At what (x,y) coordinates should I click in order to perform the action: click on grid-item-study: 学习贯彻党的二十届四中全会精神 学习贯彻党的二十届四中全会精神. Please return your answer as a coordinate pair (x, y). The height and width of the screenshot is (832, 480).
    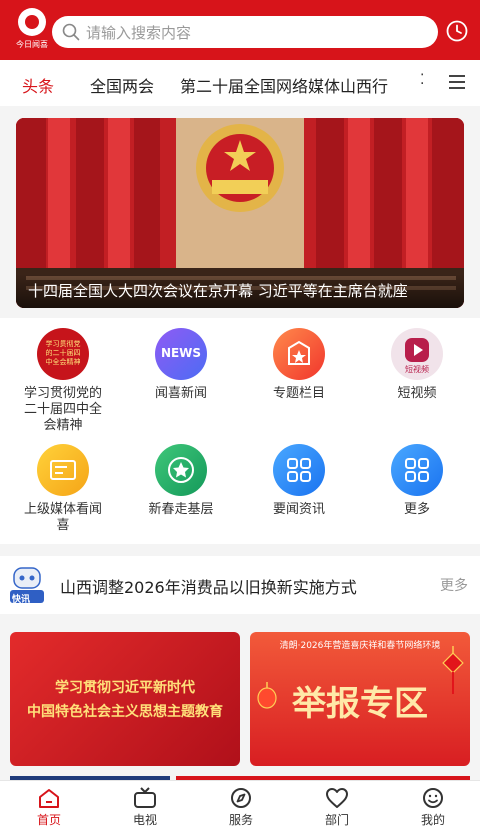
    Looking at the image, I should click on (63, 381).